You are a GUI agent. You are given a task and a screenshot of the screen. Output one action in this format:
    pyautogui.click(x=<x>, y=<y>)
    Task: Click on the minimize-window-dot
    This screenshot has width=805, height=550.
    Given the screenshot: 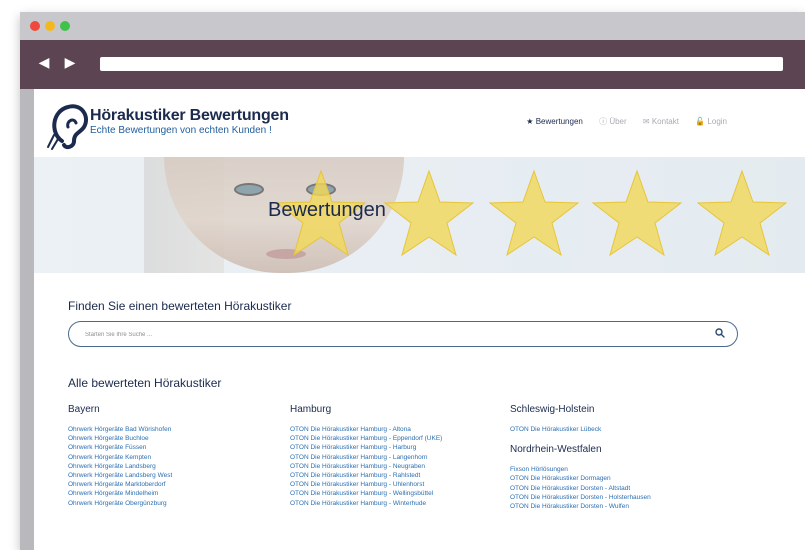 What is the action you would take?
    pyautogui.click(x=50, y=26)
    